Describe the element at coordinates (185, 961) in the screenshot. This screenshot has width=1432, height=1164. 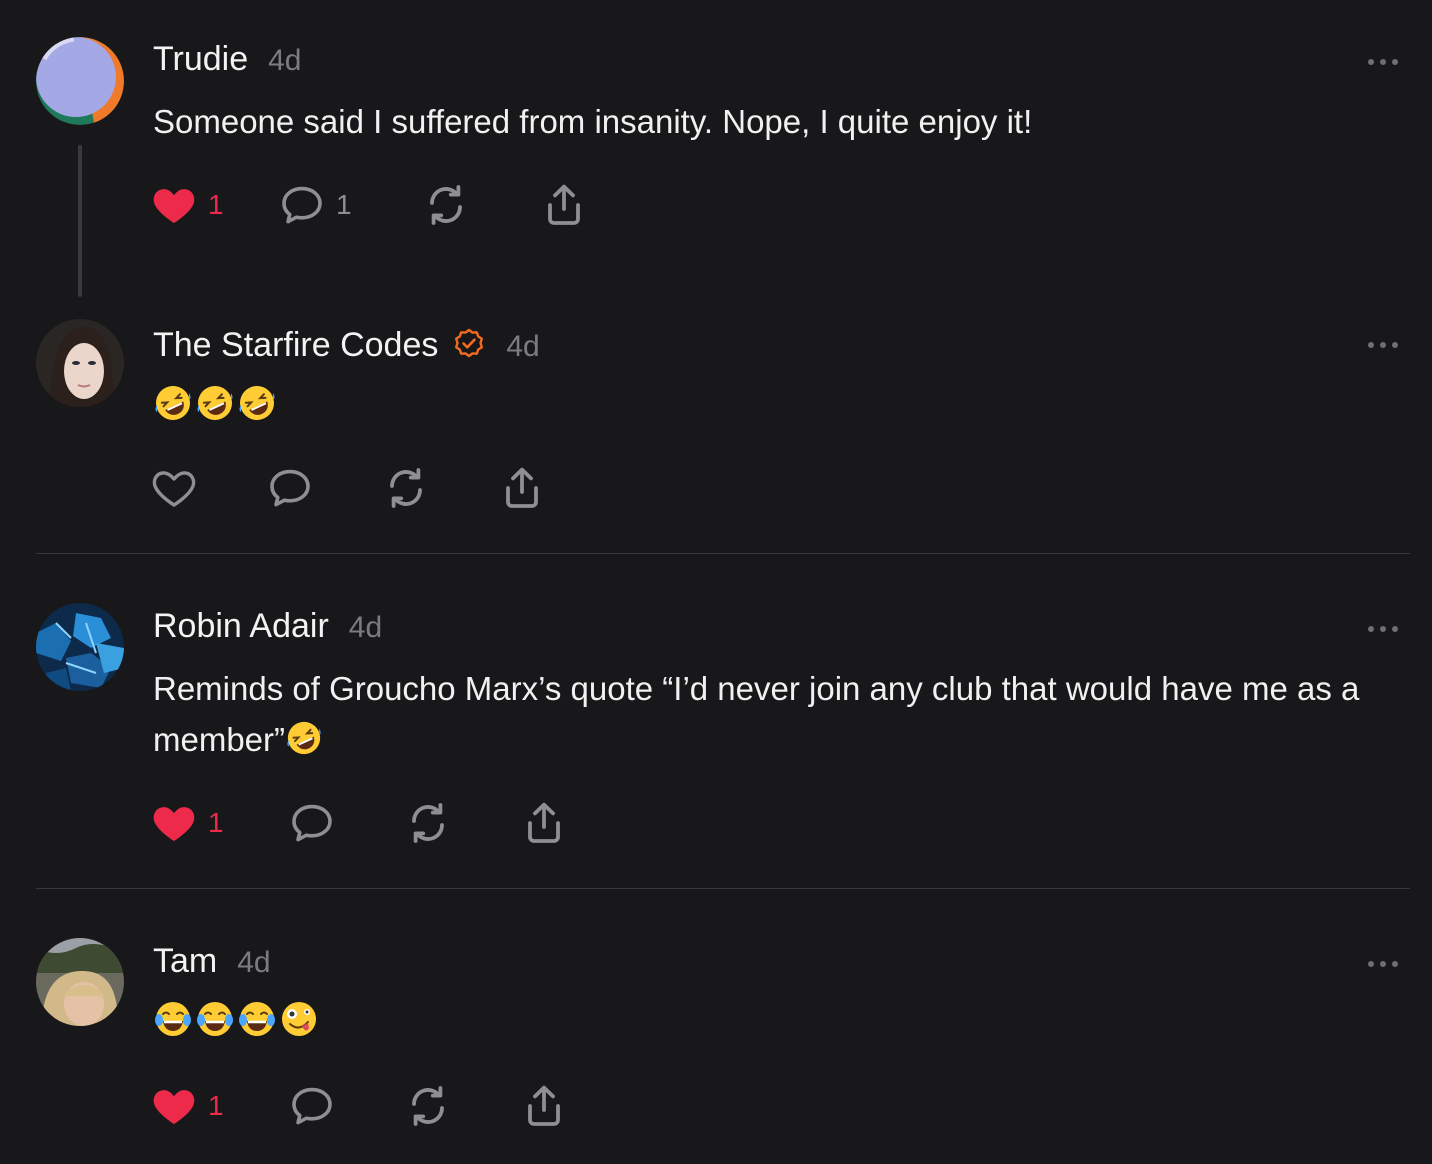
I see `author-name: Tam` at that location.